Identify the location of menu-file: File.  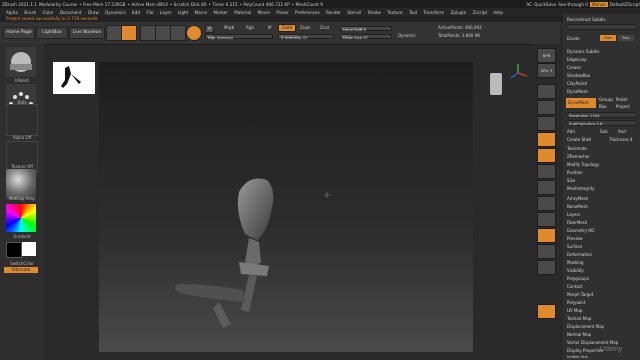
(149, 12).